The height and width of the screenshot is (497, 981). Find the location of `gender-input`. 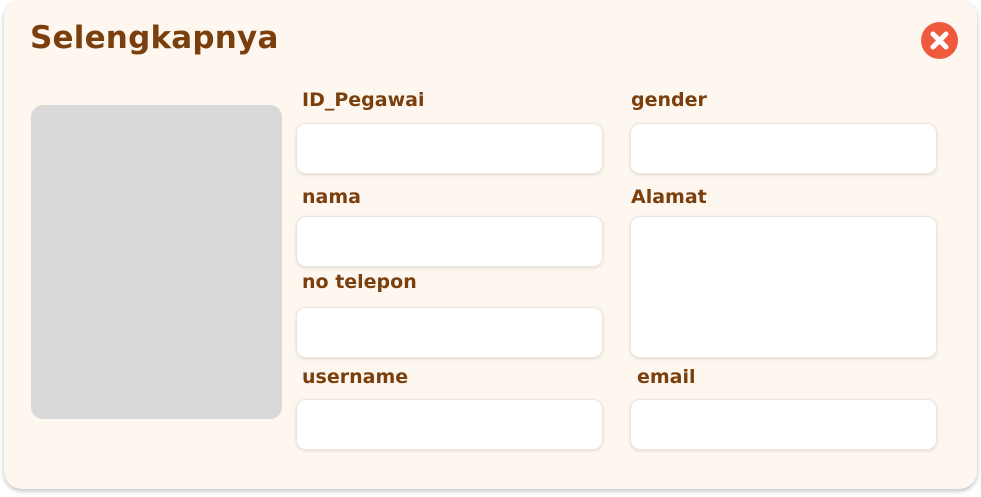

gender-input is located at coordinates (783, 148).